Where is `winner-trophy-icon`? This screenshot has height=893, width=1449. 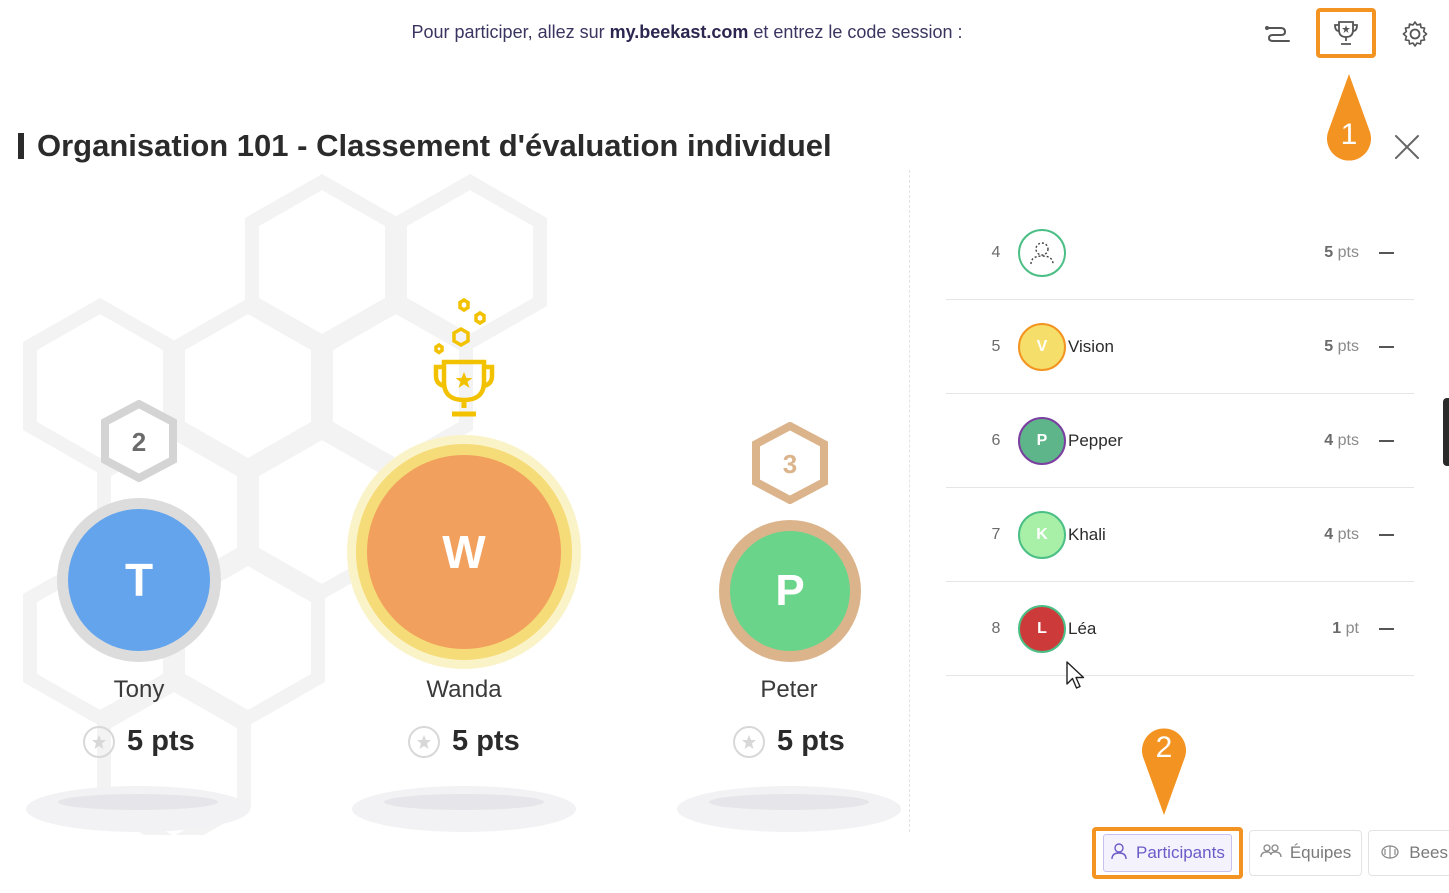
winner-trophy-icon is located at coordinates (464, 360).